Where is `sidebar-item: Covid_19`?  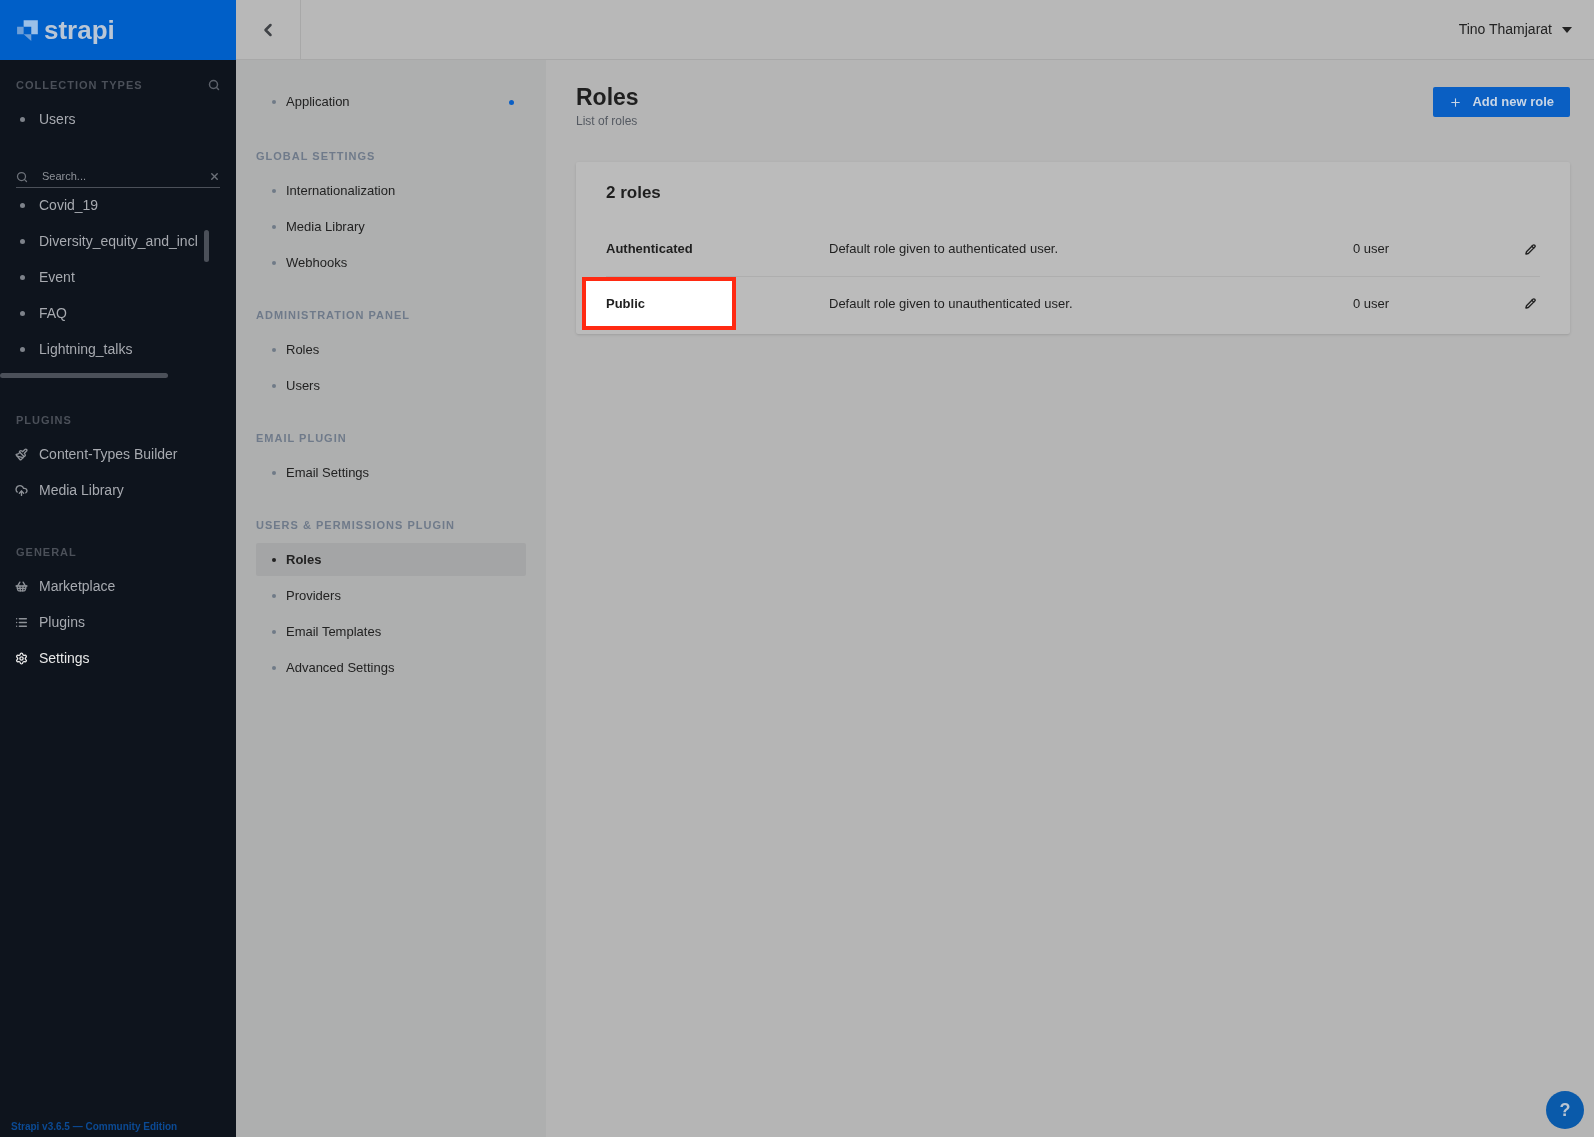
sidebar-item: Covid_19 is located at coordinates (69, 205).